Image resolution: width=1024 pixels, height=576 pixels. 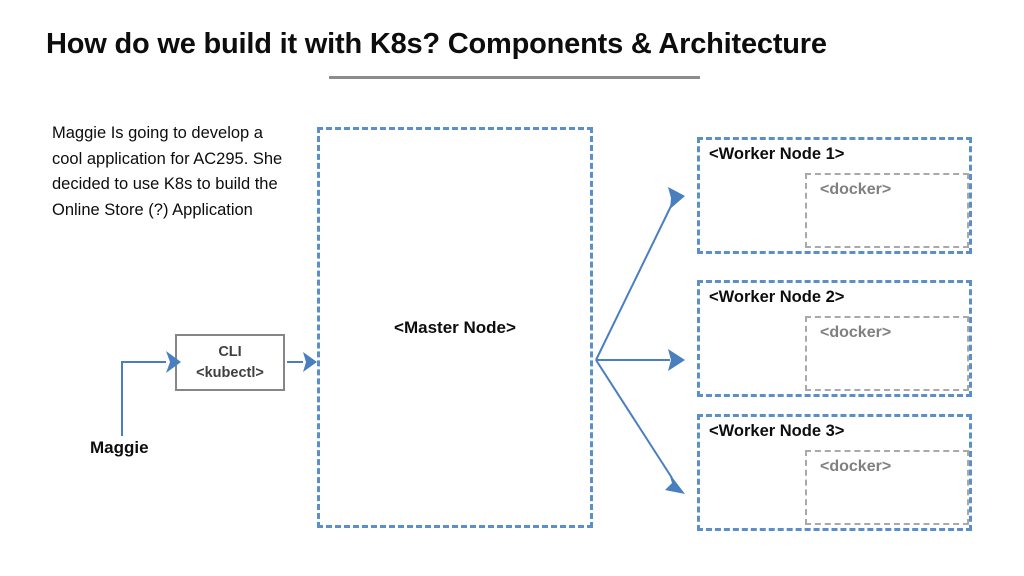 I want to click on title-divider, so click(x=514, y=77).